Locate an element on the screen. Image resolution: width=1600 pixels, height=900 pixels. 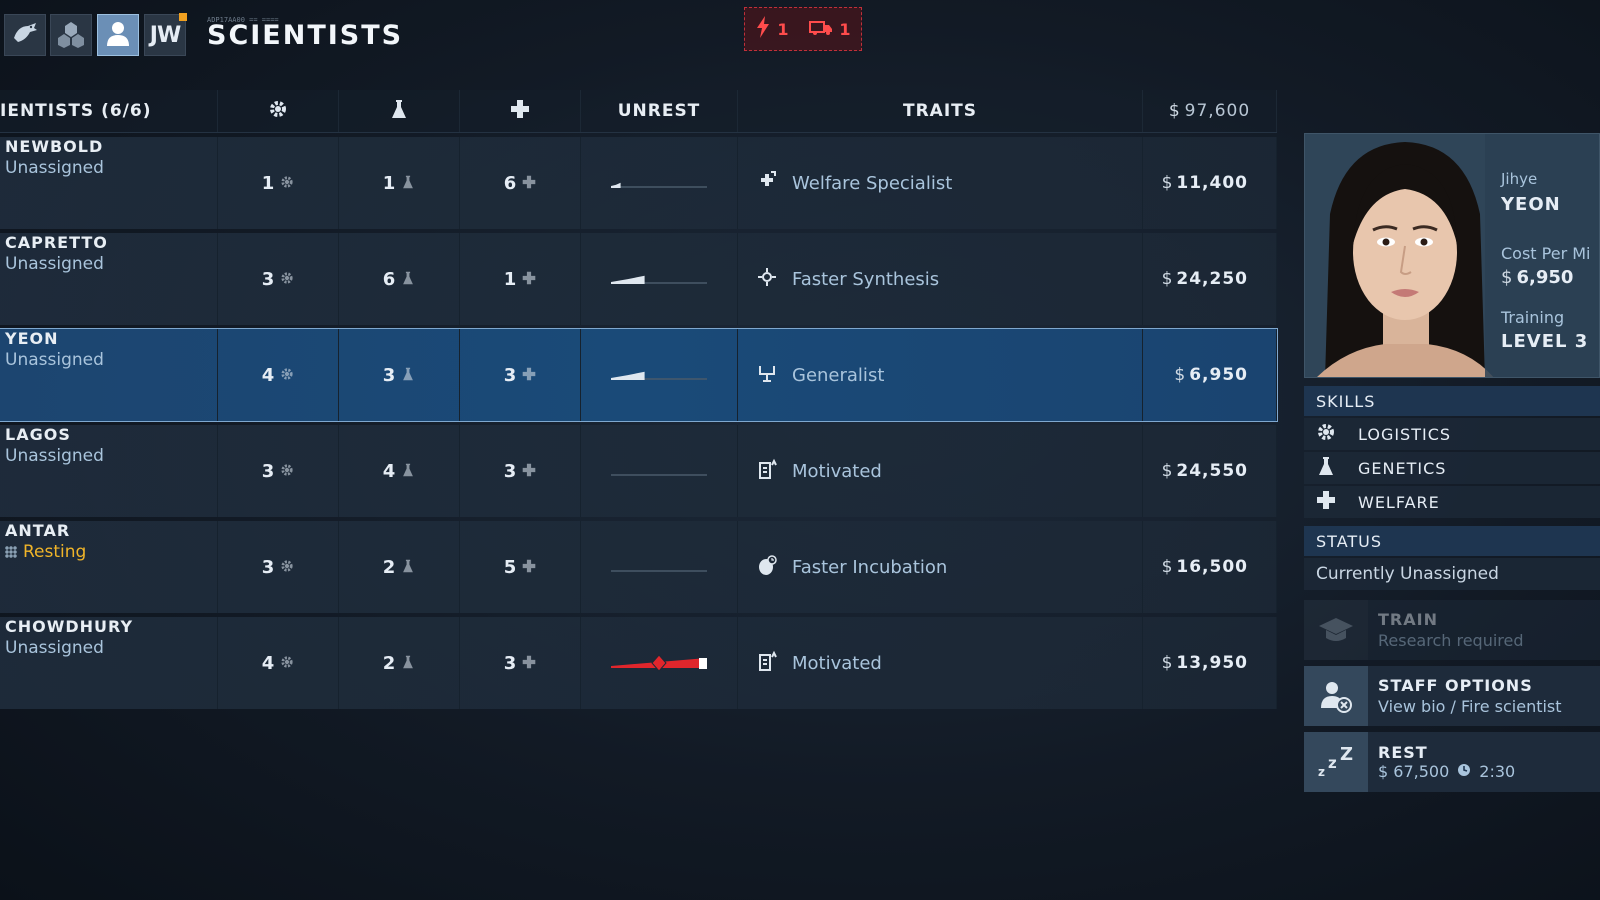
tab-jw: JW is located at coordinates (165, 34).